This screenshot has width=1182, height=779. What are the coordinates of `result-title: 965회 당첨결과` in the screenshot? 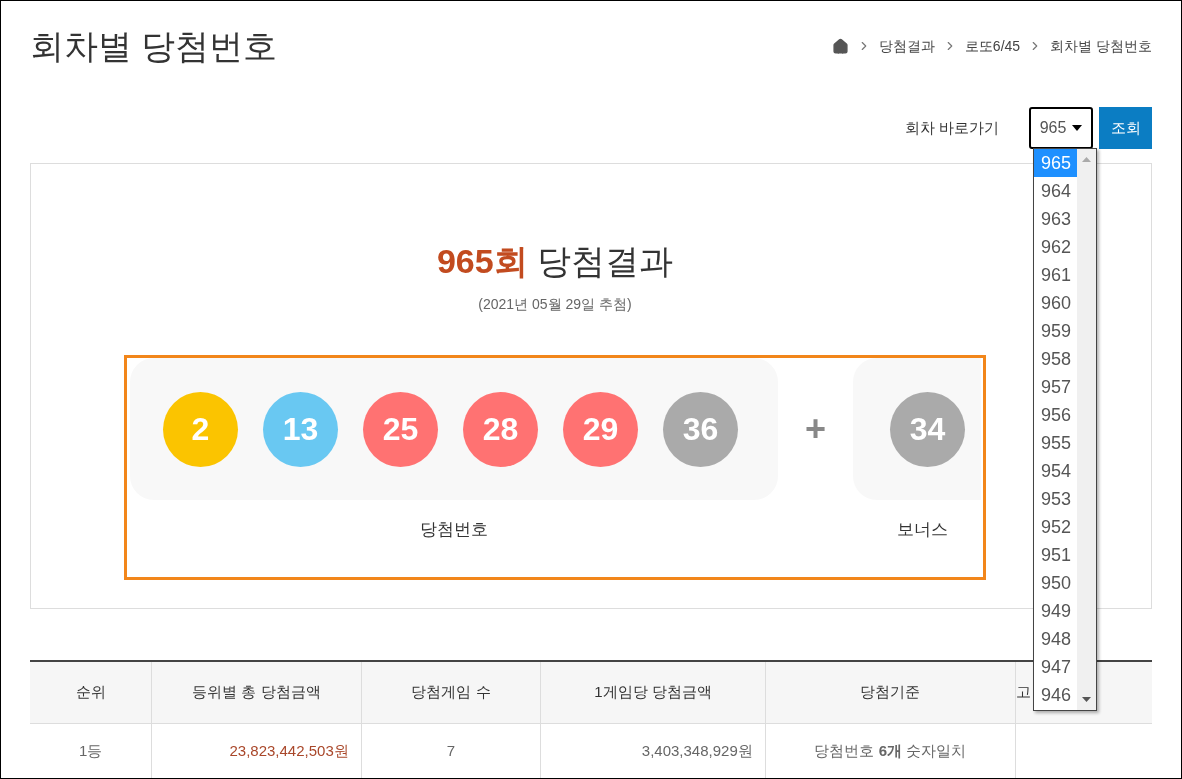 It's located at (555, 261).